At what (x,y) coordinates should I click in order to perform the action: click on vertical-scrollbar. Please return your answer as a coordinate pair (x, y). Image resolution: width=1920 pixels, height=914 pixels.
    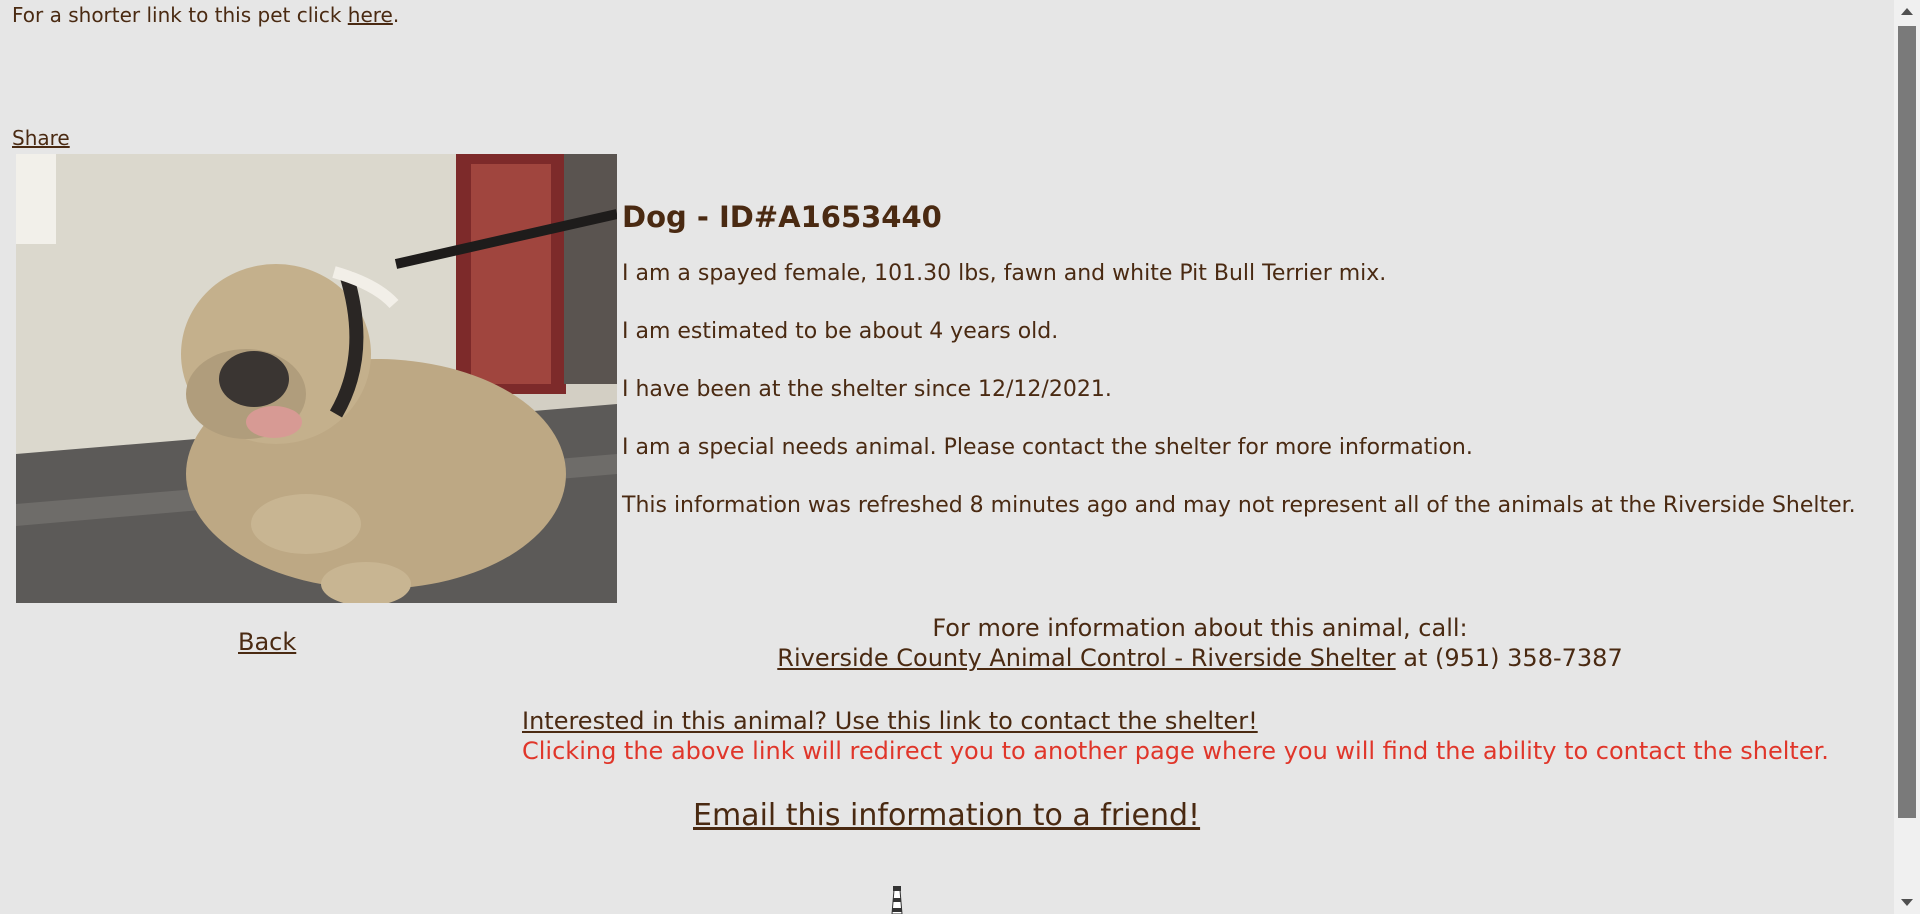
    Looking at the image, I should click on (1907, 457).